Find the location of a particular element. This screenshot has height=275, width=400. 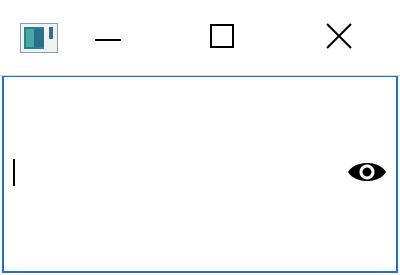

maximize-button is located at coordinates (222, 38).